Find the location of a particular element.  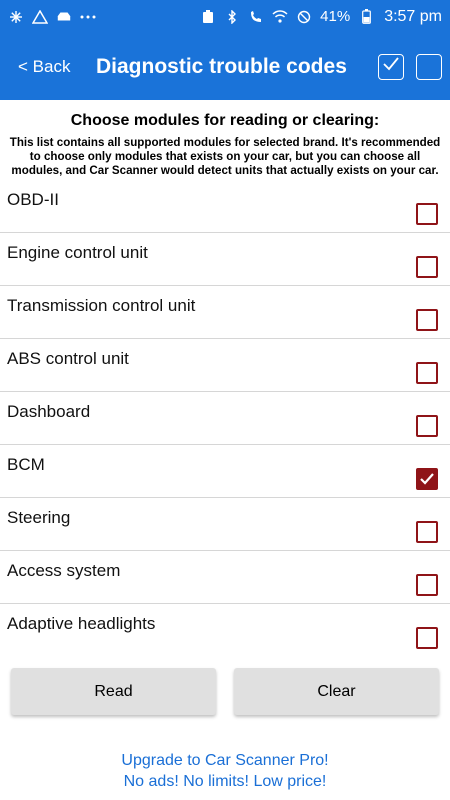

module-label: BCM is located at coordinates (26, 464).